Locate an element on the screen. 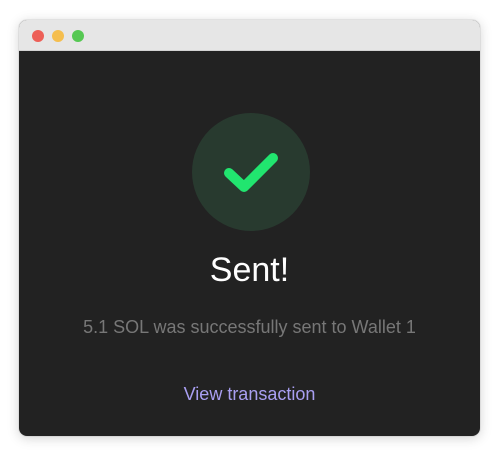 The width and height of the screenshot is (500, 456). view-transaction-link: View transaction is located at coordinates (250, 394).